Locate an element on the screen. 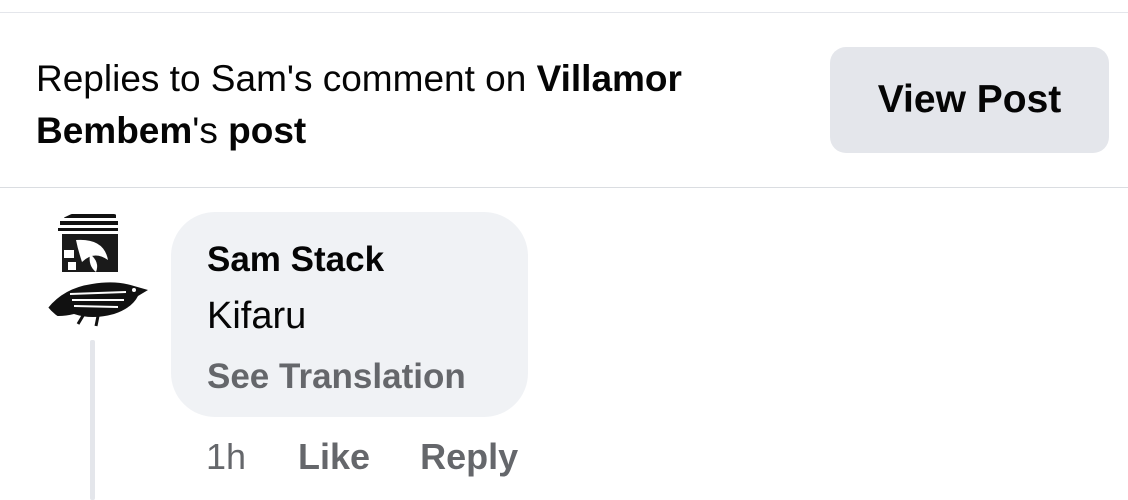 The width and height of the screenshot is (1128, 500). avatar is located at coordinates (93, 269).